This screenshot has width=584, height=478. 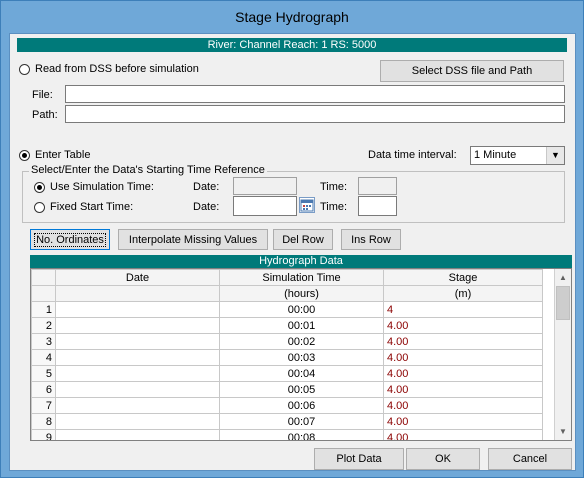 I want to click on table-row: 8 00:07 4.00, so click(x=287, y=421).